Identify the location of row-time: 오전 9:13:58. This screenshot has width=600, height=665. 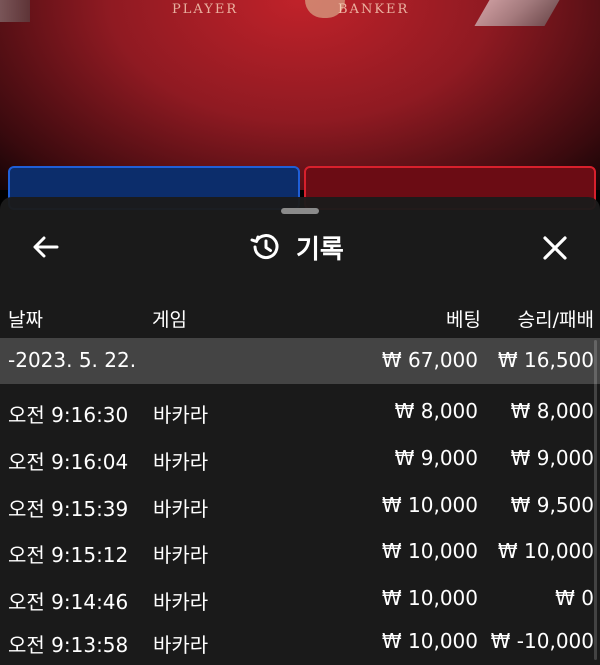
(68, 645).